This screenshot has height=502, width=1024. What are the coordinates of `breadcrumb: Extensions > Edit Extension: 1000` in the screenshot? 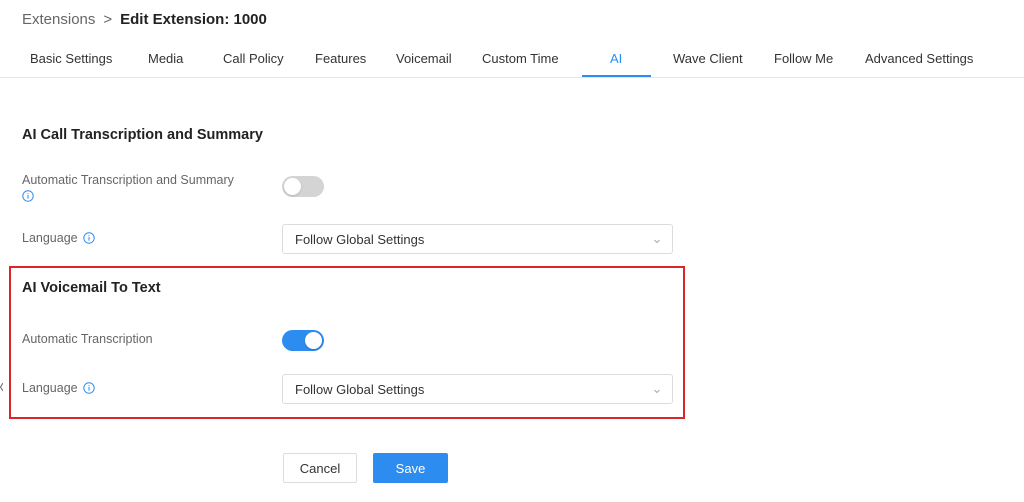 It's located at (144, 19).